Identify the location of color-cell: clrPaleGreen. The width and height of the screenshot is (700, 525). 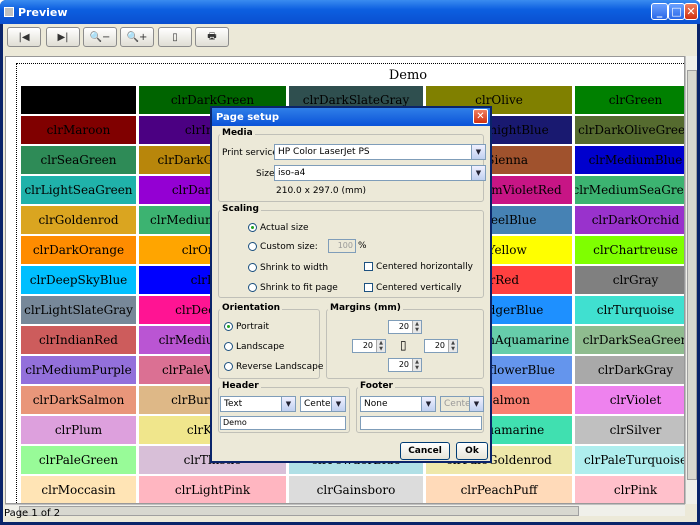
(78, 460).